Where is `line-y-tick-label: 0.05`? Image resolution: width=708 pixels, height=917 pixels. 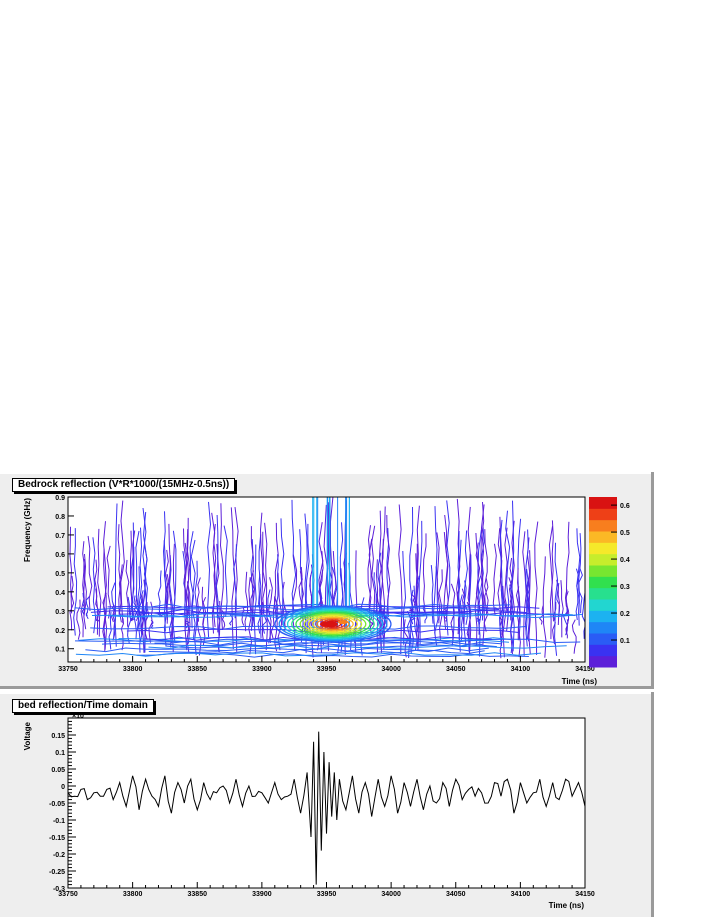 line-y-tick-label: 0.05 is located at coordinates (58, 770).